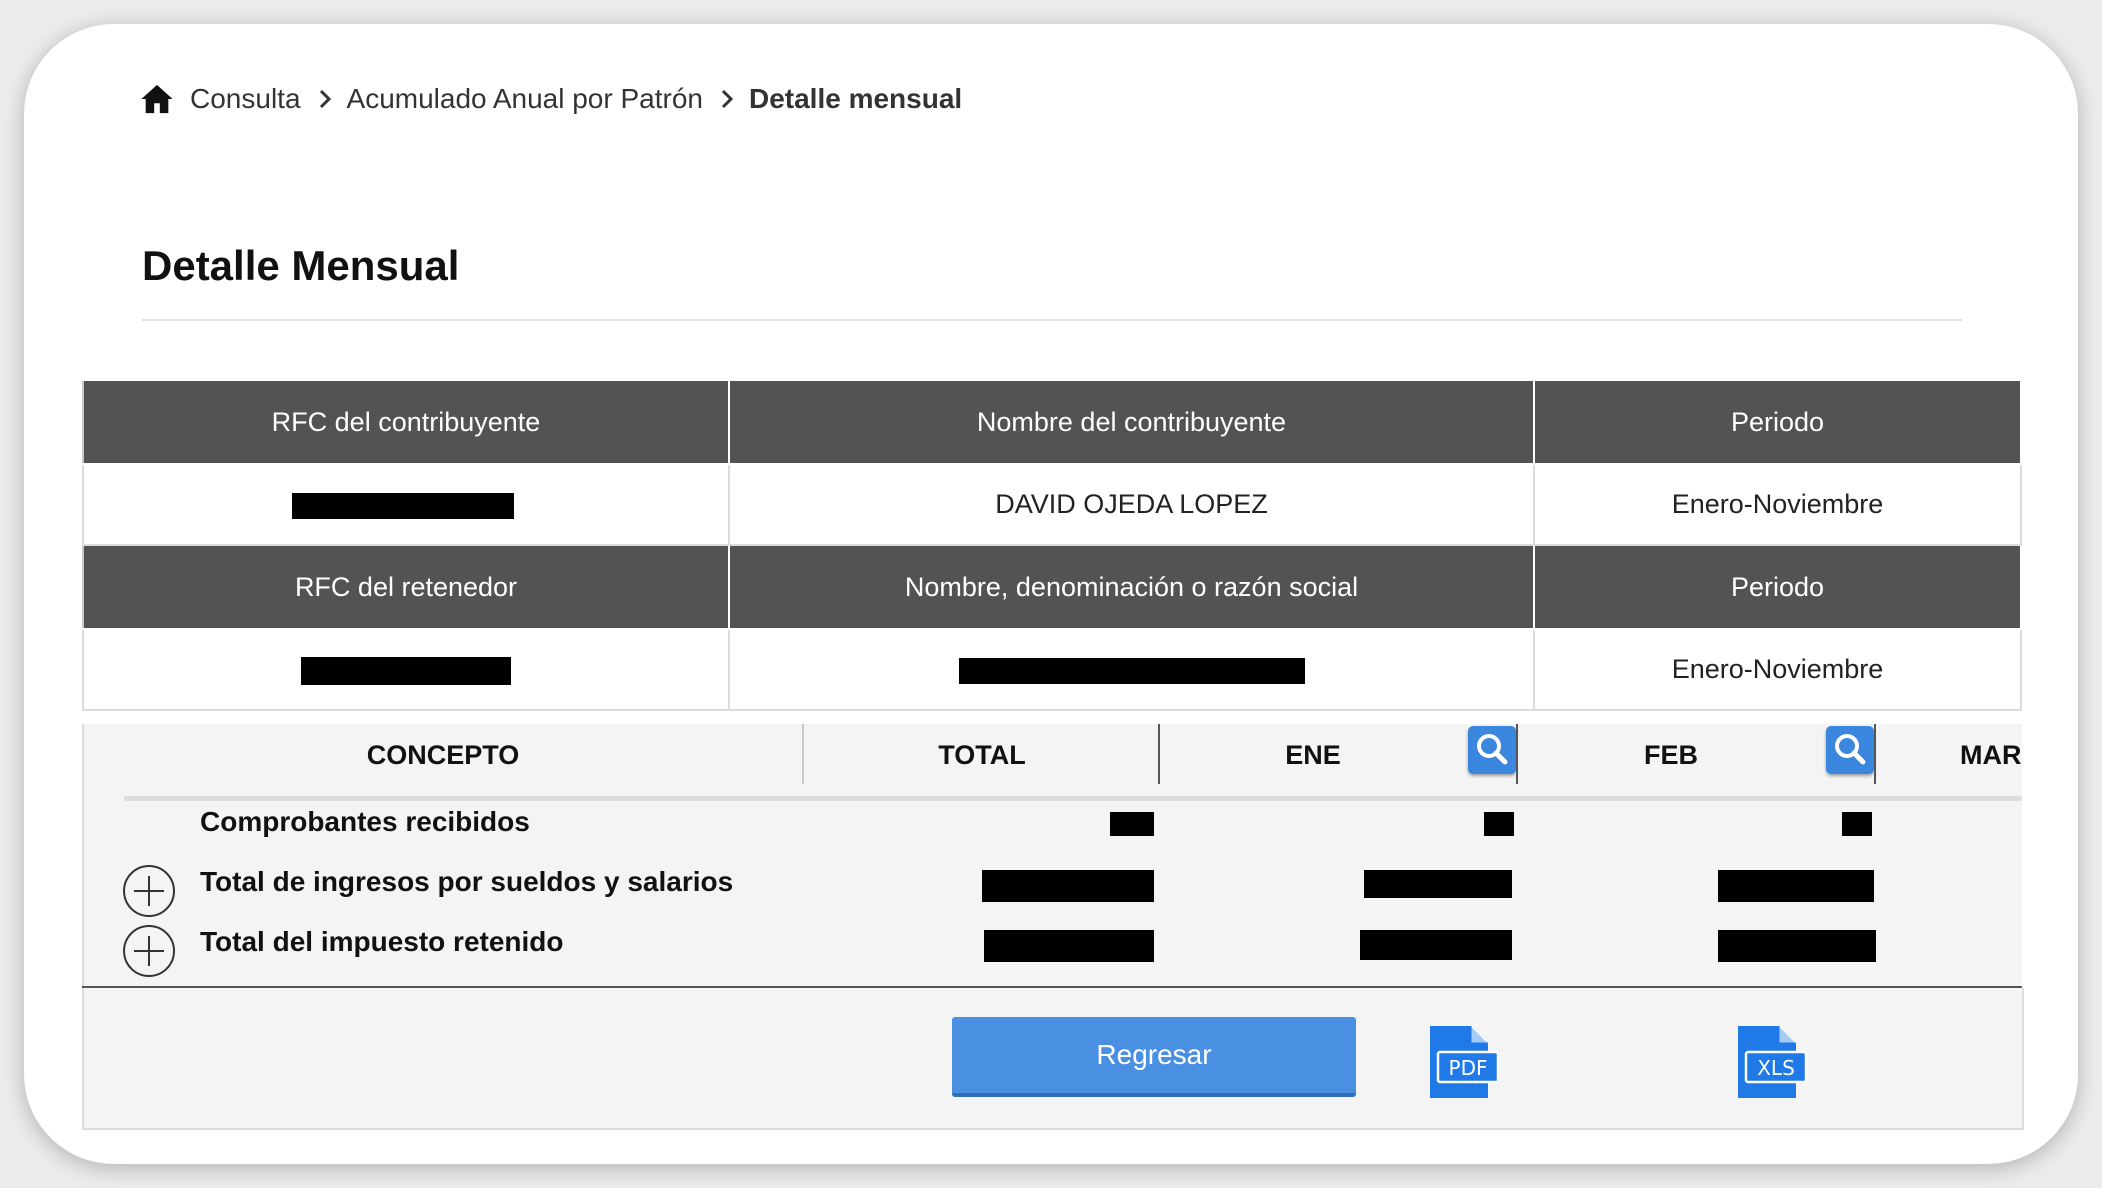 The image size is (2102, 1188). I want to click on title-divider, so click(1052, 320).